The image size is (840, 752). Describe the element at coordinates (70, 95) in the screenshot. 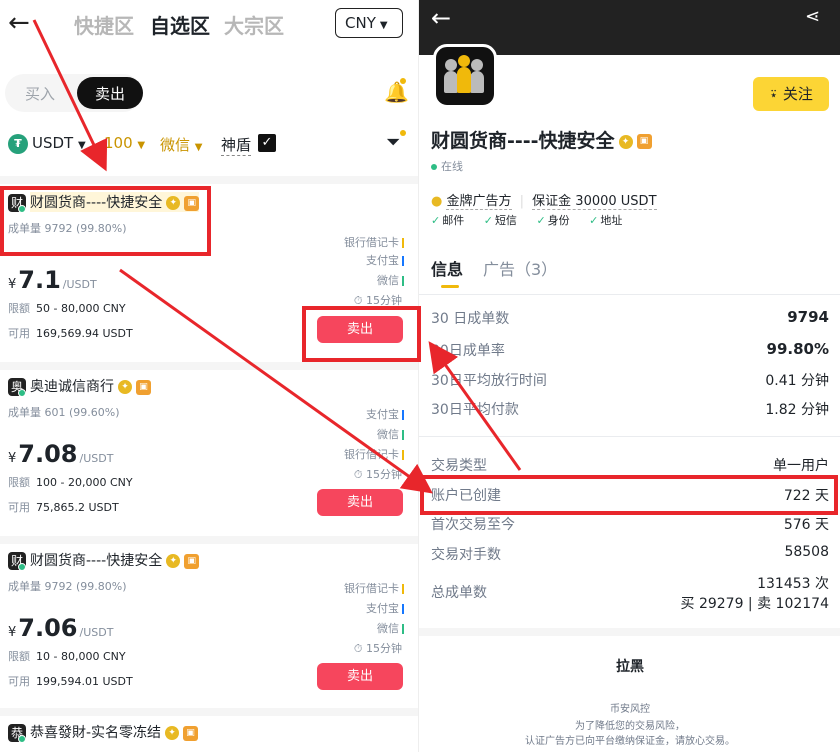

I see `arrow-to-merchant` at that location.